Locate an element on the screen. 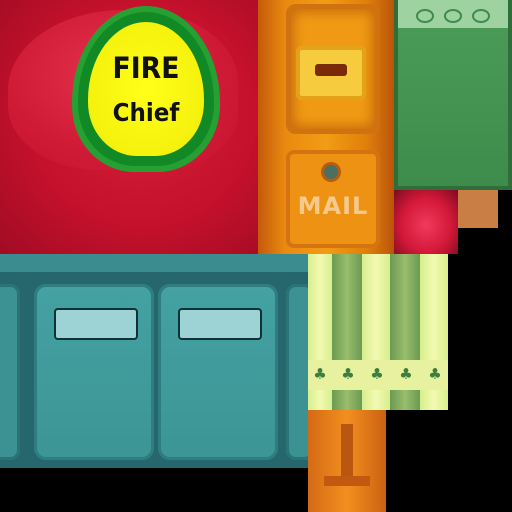 Image resolution: width=512 pixels, height=512 pixels. mailbox-texture: MAIL is located at coordinates (326, 127).